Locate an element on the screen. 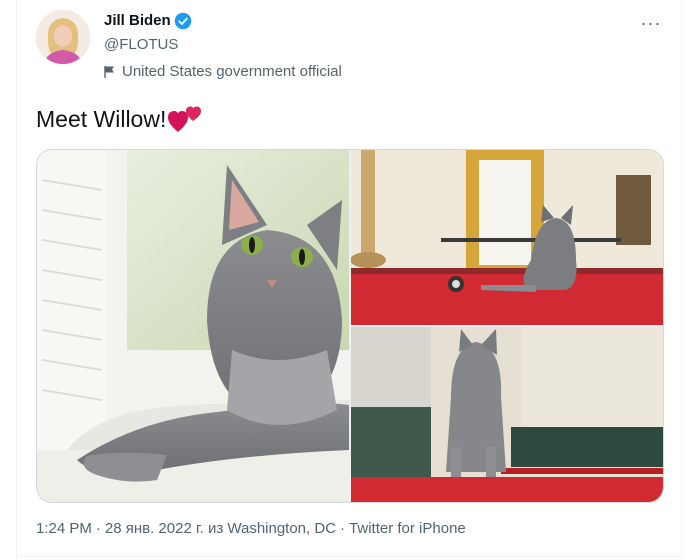 This screenshot has height=560, width=700. two-hearts-icon is located at coordinates (185, 119).